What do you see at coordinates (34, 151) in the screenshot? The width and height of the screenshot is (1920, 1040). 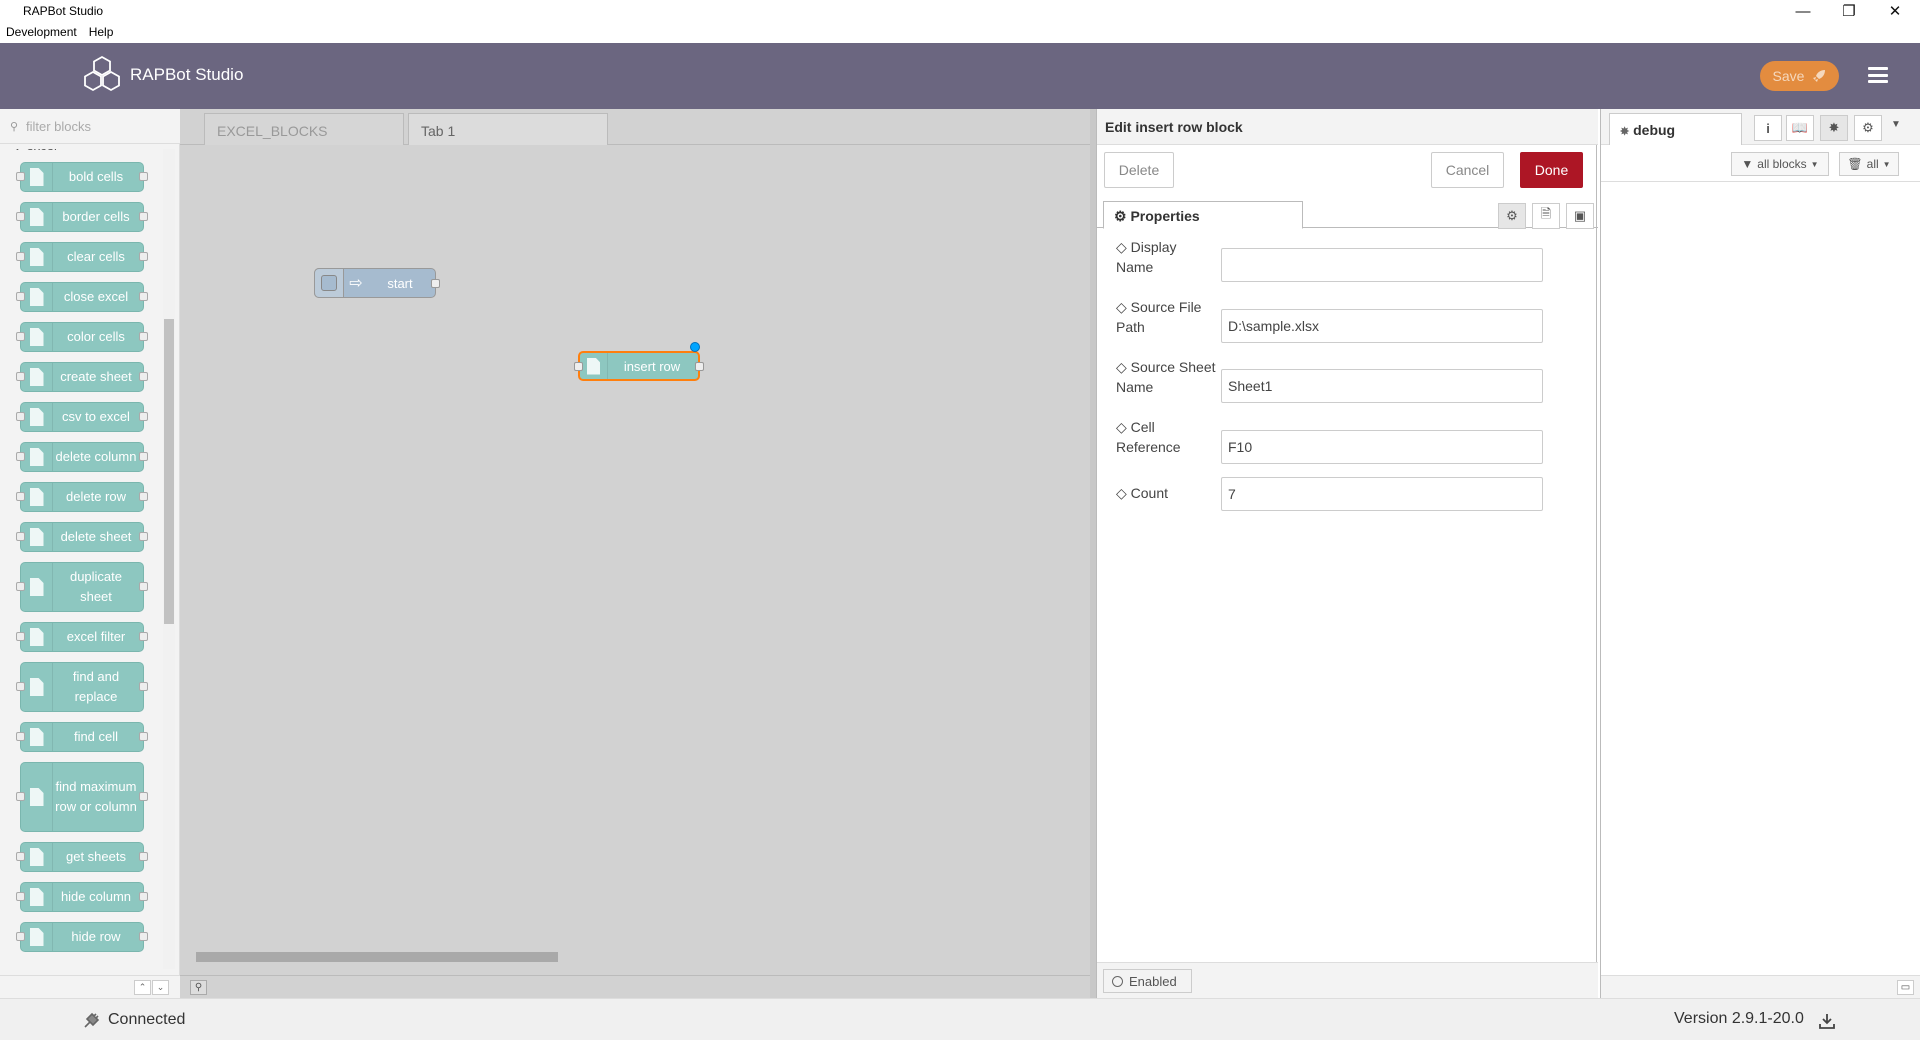 I see `palette-category-excel: ⌄ excel` at bounding box center [34, 151].